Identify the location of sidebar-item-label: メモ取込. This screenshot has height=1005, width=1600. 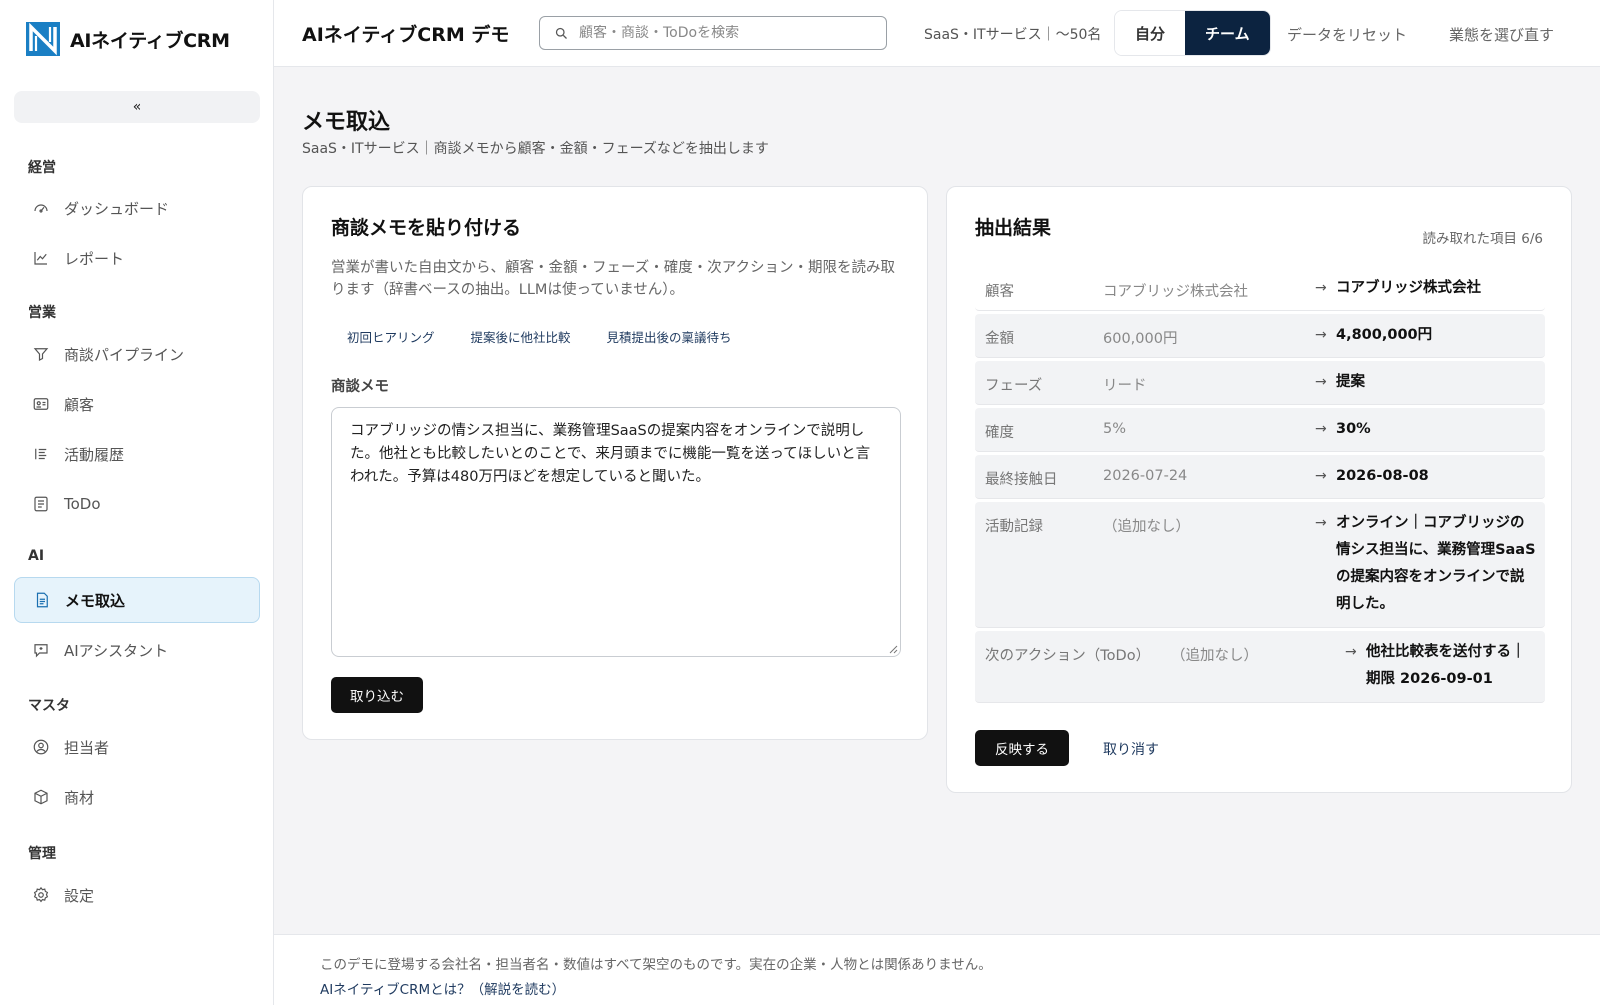
(95, 600).